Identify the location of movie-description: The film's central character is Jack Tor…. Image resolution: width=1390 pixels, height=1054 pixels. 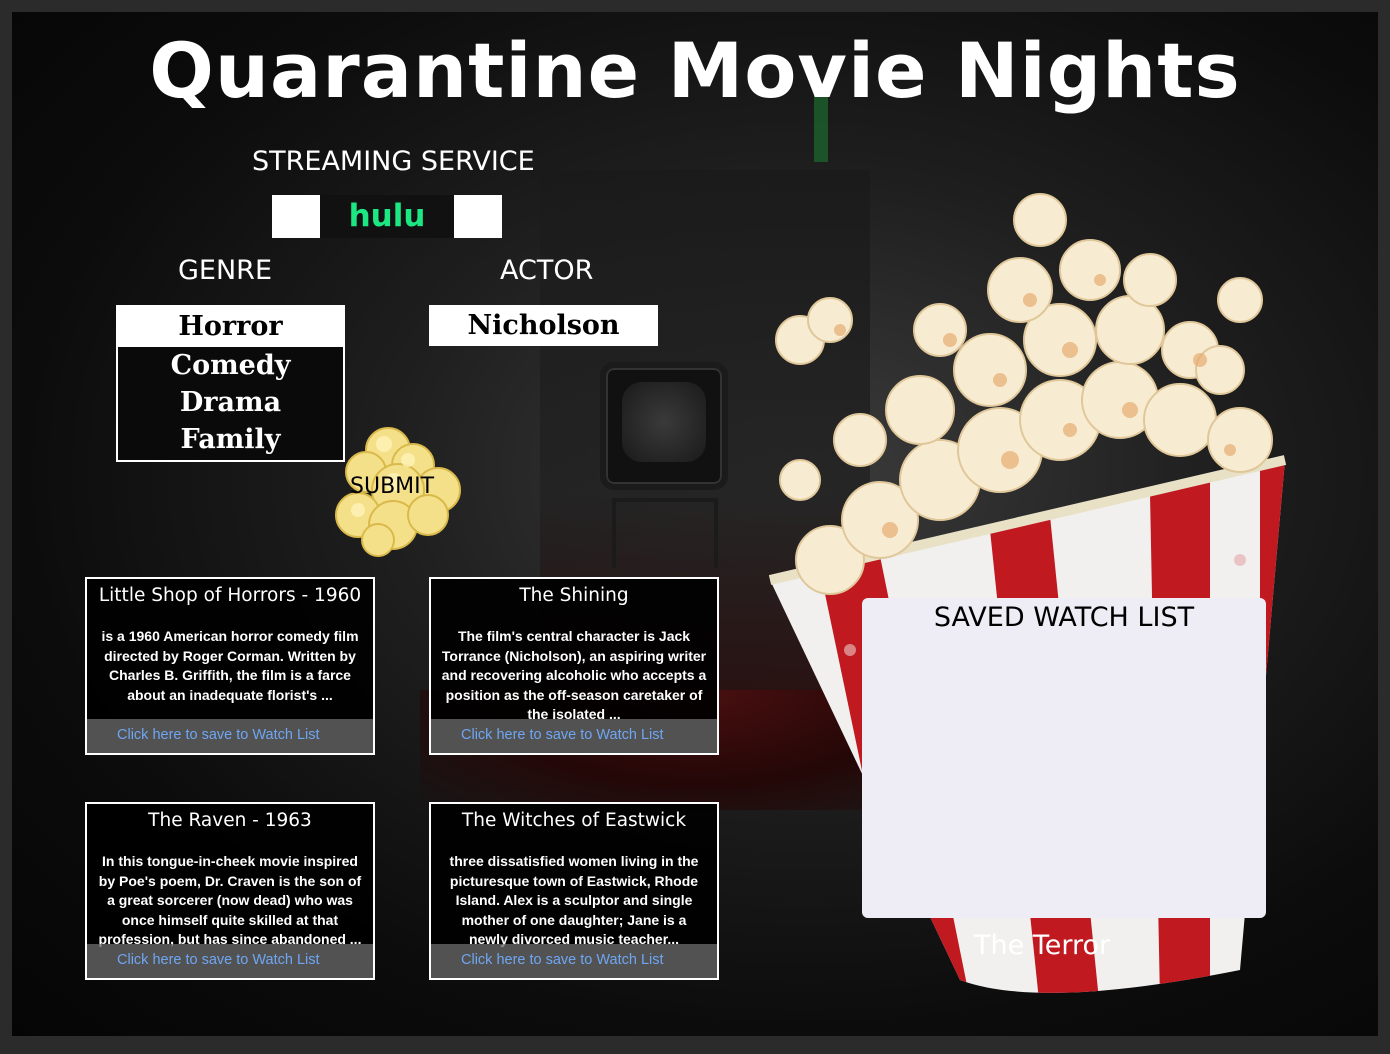
(574, 675).